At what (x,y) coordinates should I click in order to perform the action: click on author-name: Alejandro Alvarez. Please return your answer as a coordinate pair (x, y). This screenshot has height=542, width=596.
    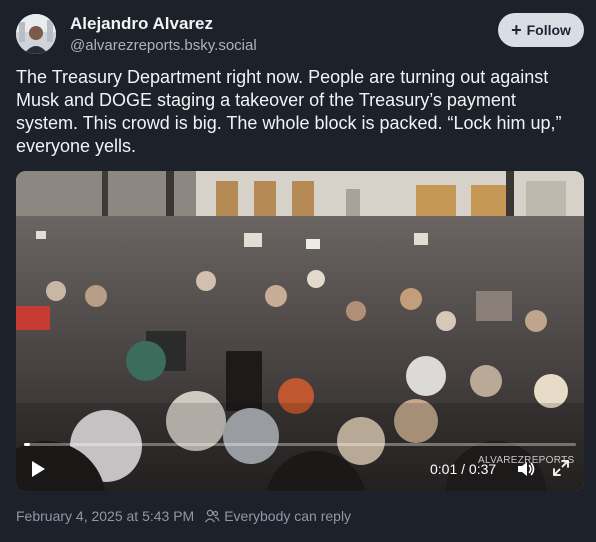
    Looking at the image, I should click on (141, 24).